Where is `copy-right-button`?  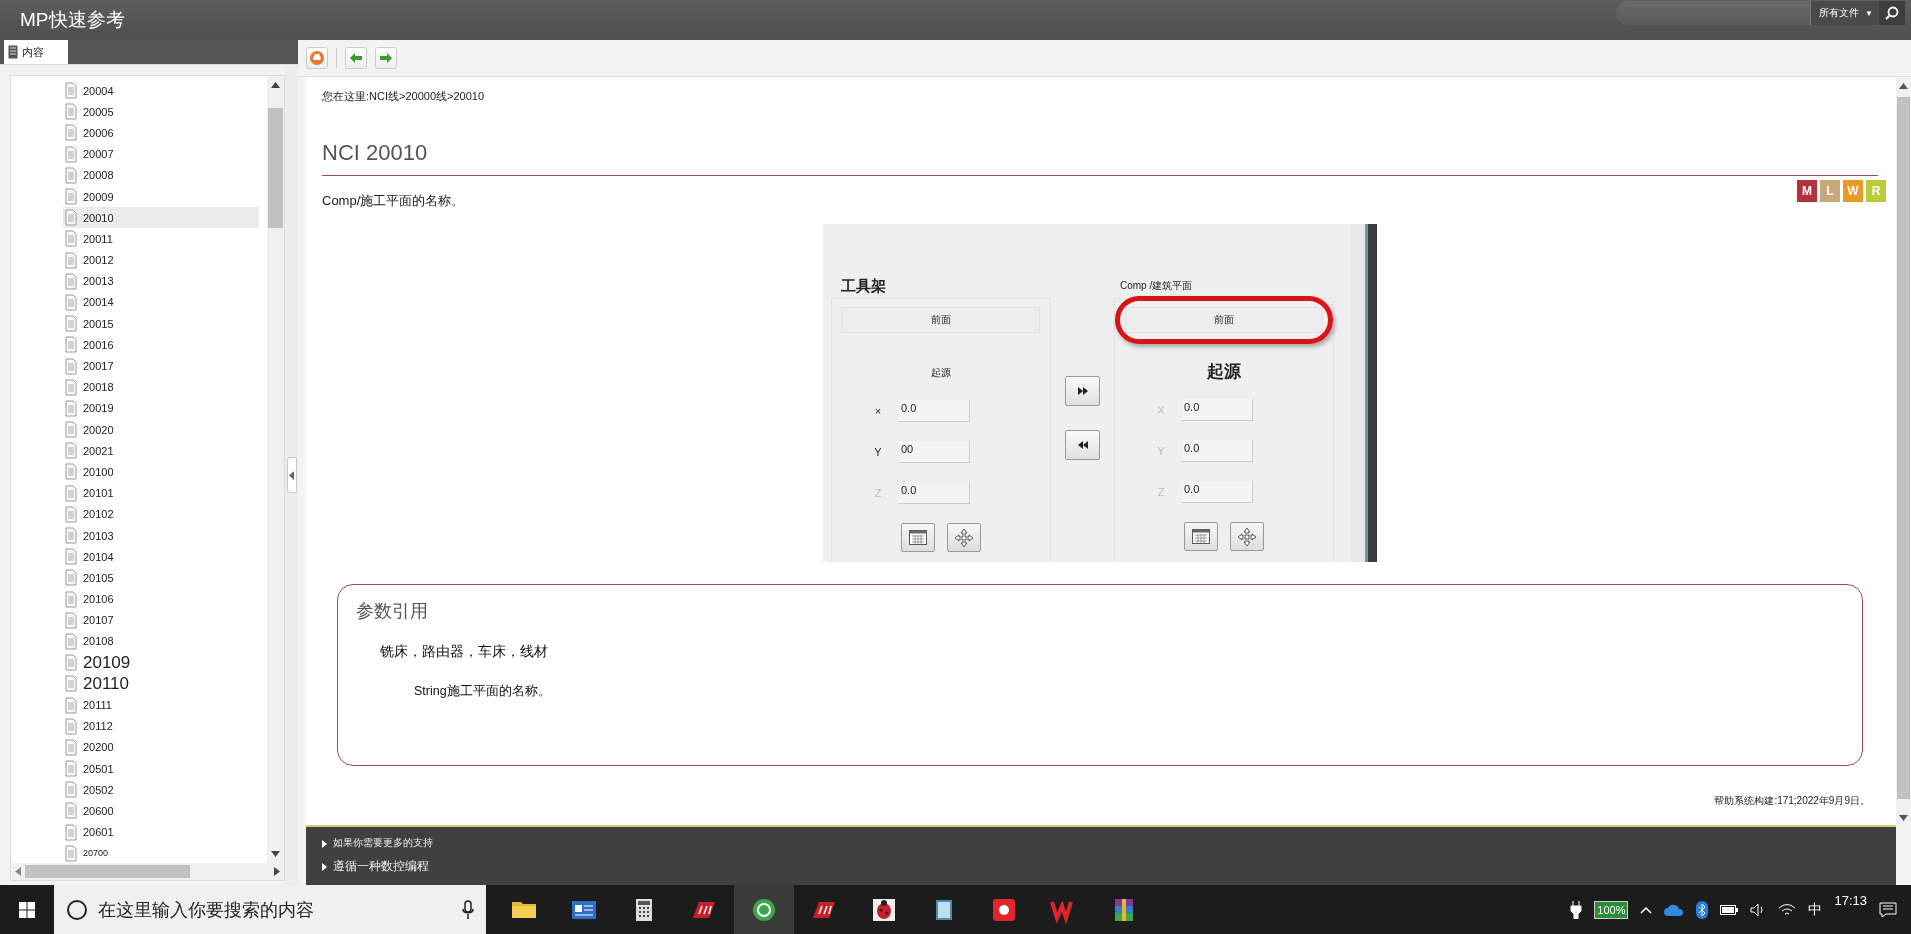 copy-right-button is located at coordinates (1082, 391).